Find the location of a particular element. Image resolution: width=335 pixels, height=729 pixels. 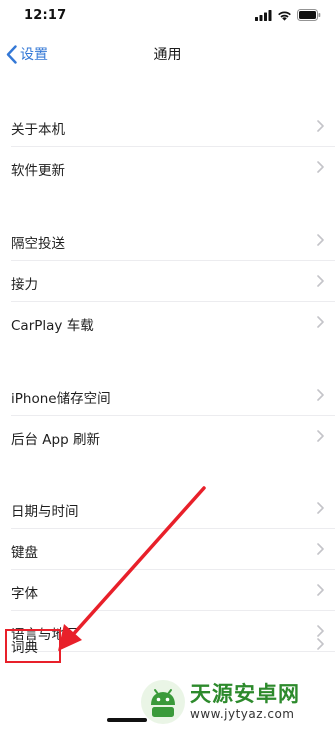

watermark-url: www.jytyaz.com is located at coordinates (242, 714).